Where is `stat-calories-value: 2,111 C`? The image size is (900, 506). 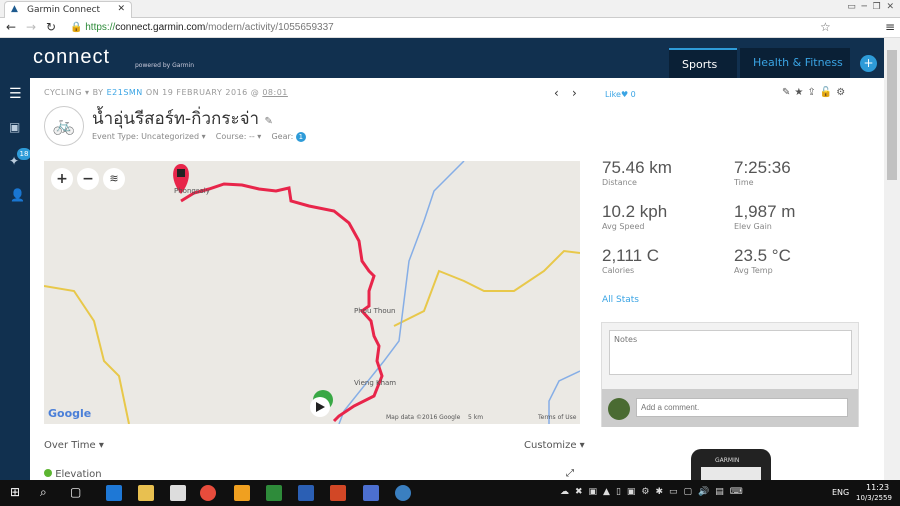 stat-calories-value: 2,111 C is located at coordinates (631, 255).